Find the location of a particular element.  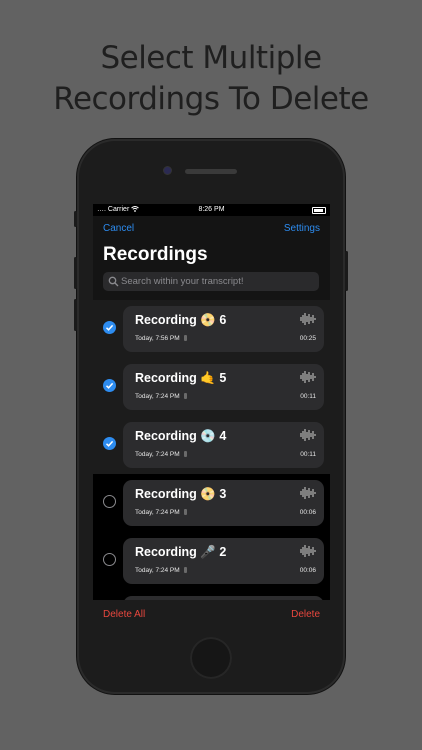

status-time: 8:26 PM is located at coordinates (211, 209).